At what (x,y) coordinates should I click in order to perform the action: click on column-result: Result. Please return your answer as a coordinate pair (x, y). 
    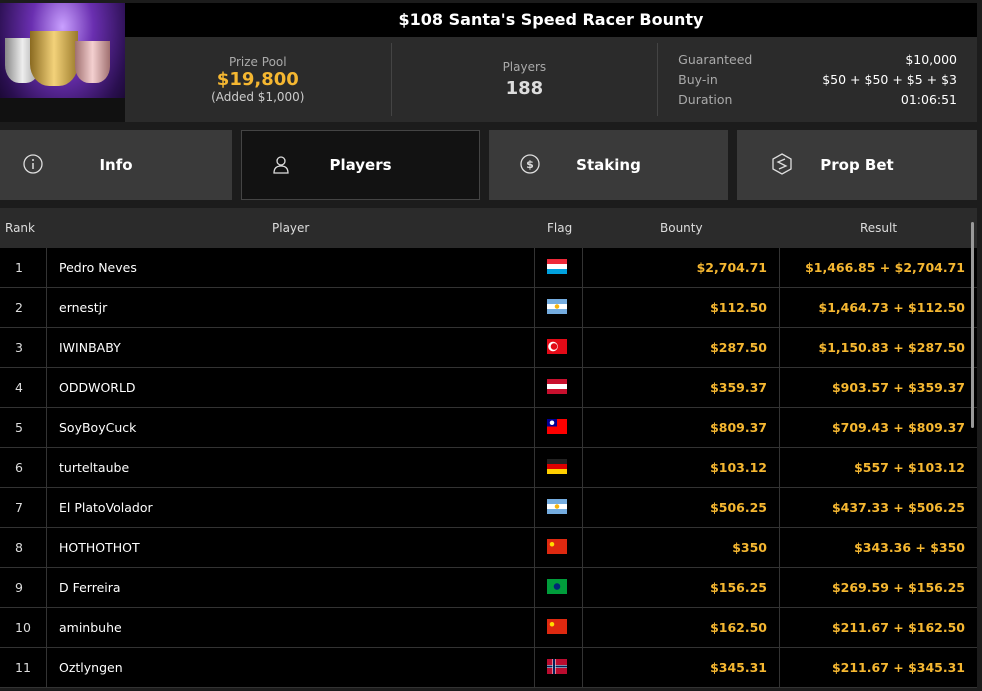
    Looking at the image, I should click on (878, 228).